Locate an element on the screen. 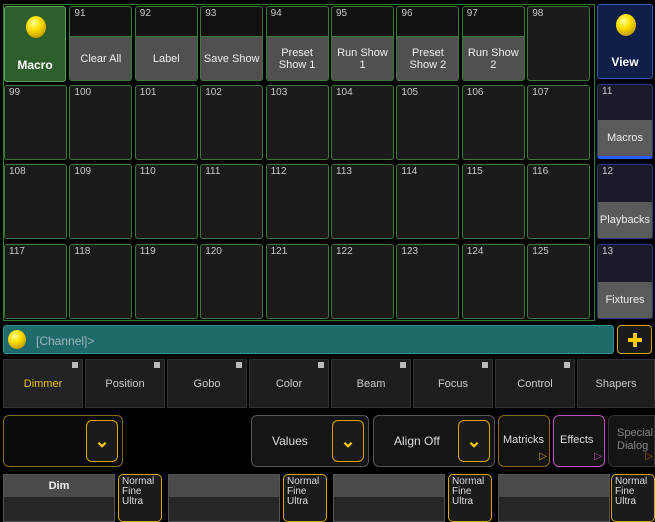 Image resolution: width=655 pixels, height=522 pixels. tab-label: Beam is located at coordinates (371, 383).